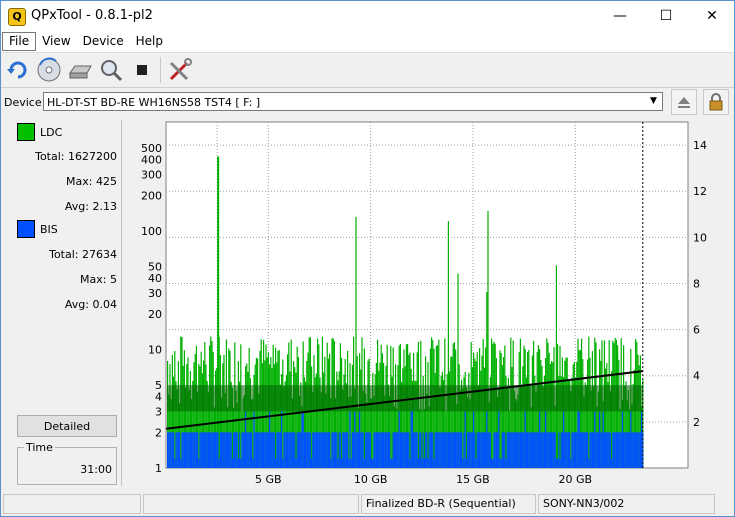 The width and height of the screenshot is (735, 517). What do you see at coordinates (149, 42) in the screenshot?
I see `menu-help: Help` at bounding box center [149, 42].